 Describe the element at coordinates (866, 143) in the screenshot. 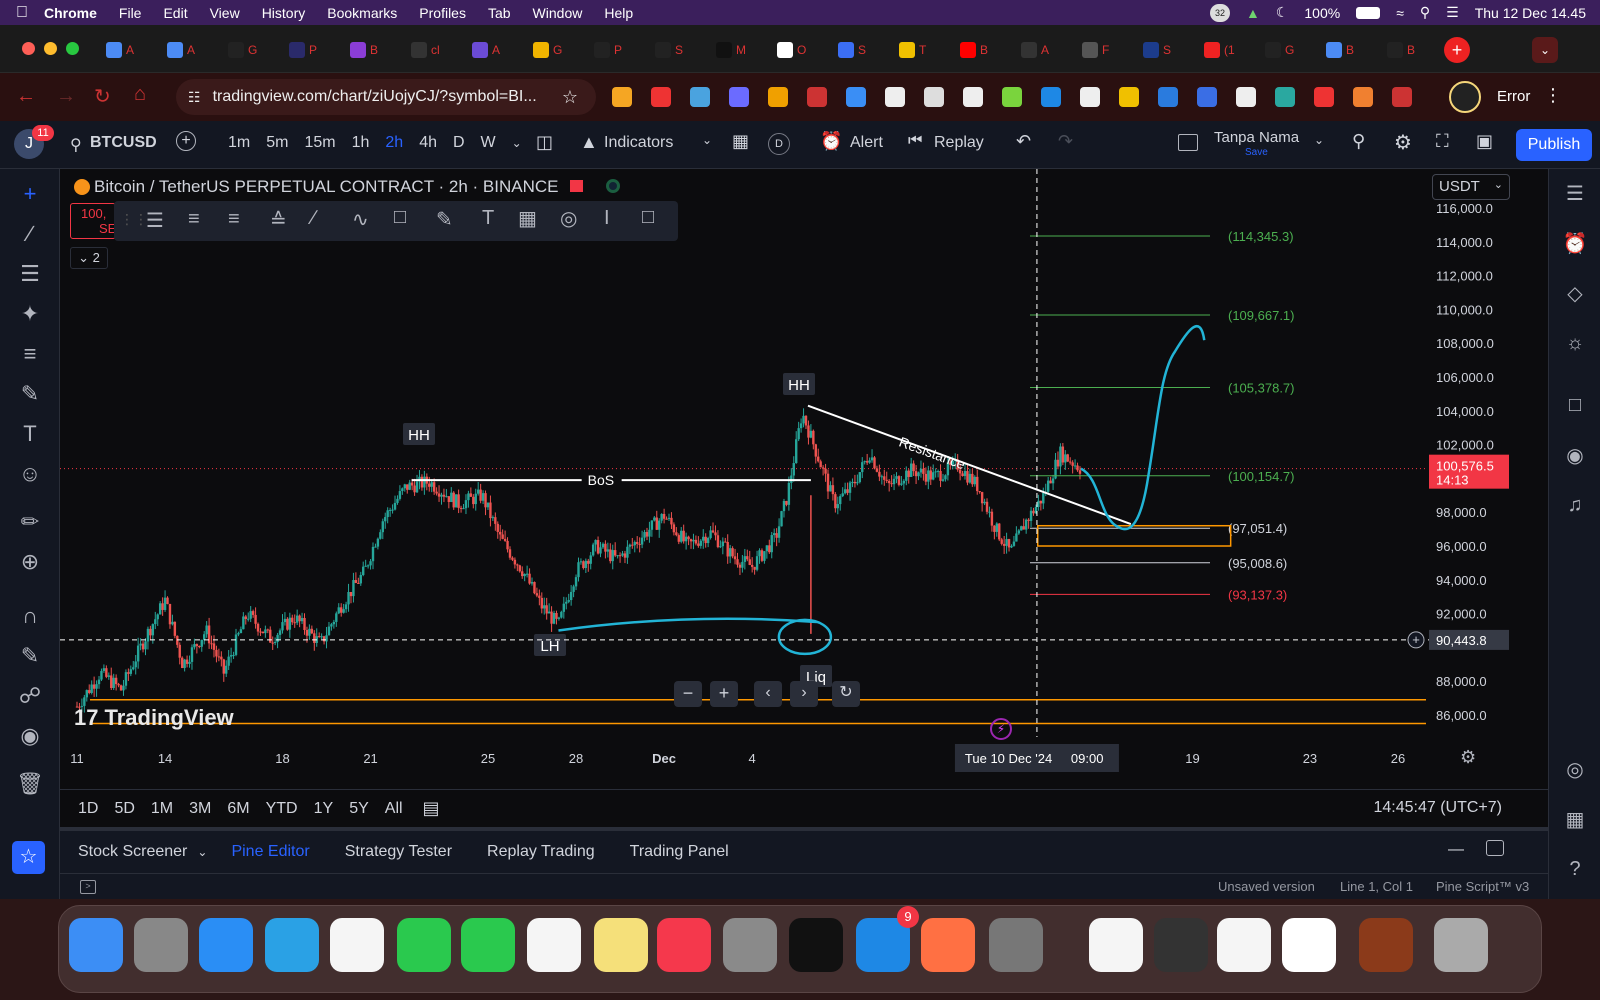

I see `alert-button: Alert` at that location.